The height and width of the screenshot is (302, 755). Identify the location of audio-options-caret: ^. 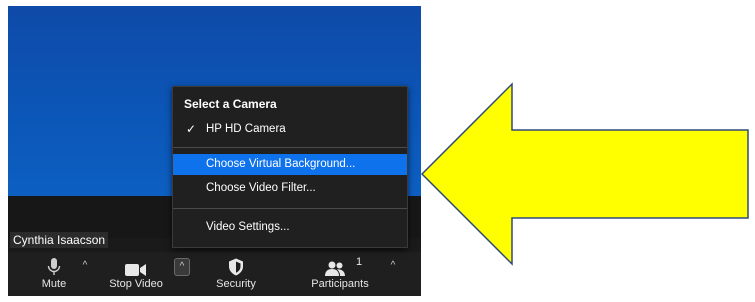
(85, 266).